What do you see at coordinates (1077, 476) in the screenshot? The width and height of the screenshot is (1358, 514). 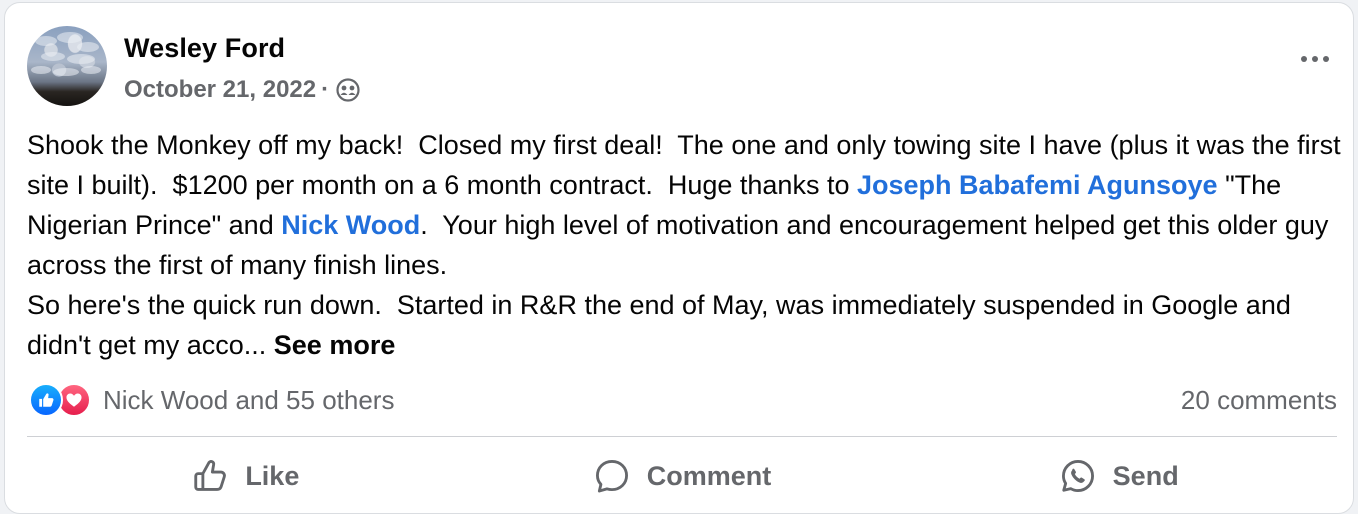 I see `whatsapp-icon` at bounding box center [1077, 476].